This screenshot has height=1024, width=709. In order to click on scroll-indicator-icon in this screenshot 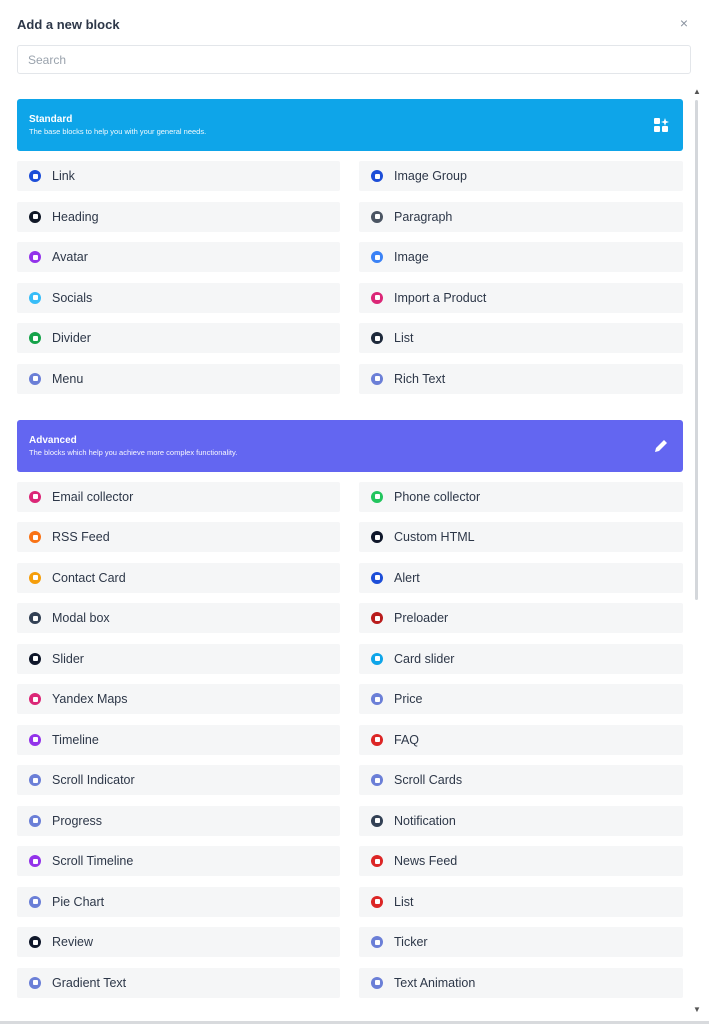, I will do `click(35, 780)`.